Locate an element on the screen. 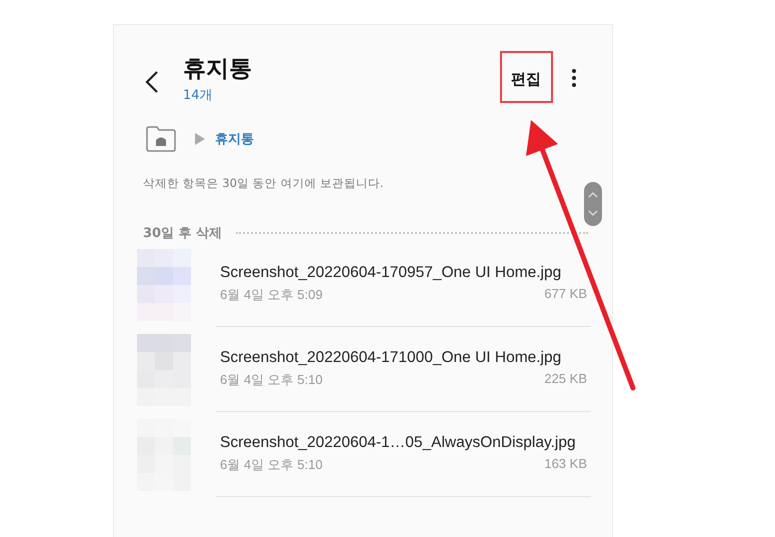 This screenshot has width=775, height=537. more-icon is located at coordinates (574, 78).